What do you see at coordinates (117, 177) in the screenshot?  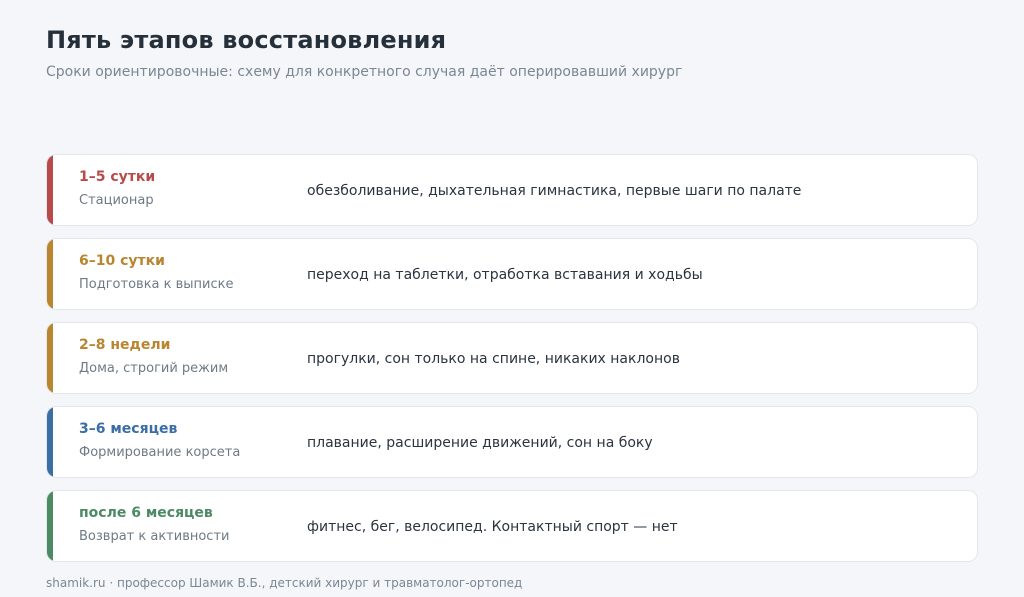 I see `stage-period: 1–5 сутки` at bounding box center [117, 177].